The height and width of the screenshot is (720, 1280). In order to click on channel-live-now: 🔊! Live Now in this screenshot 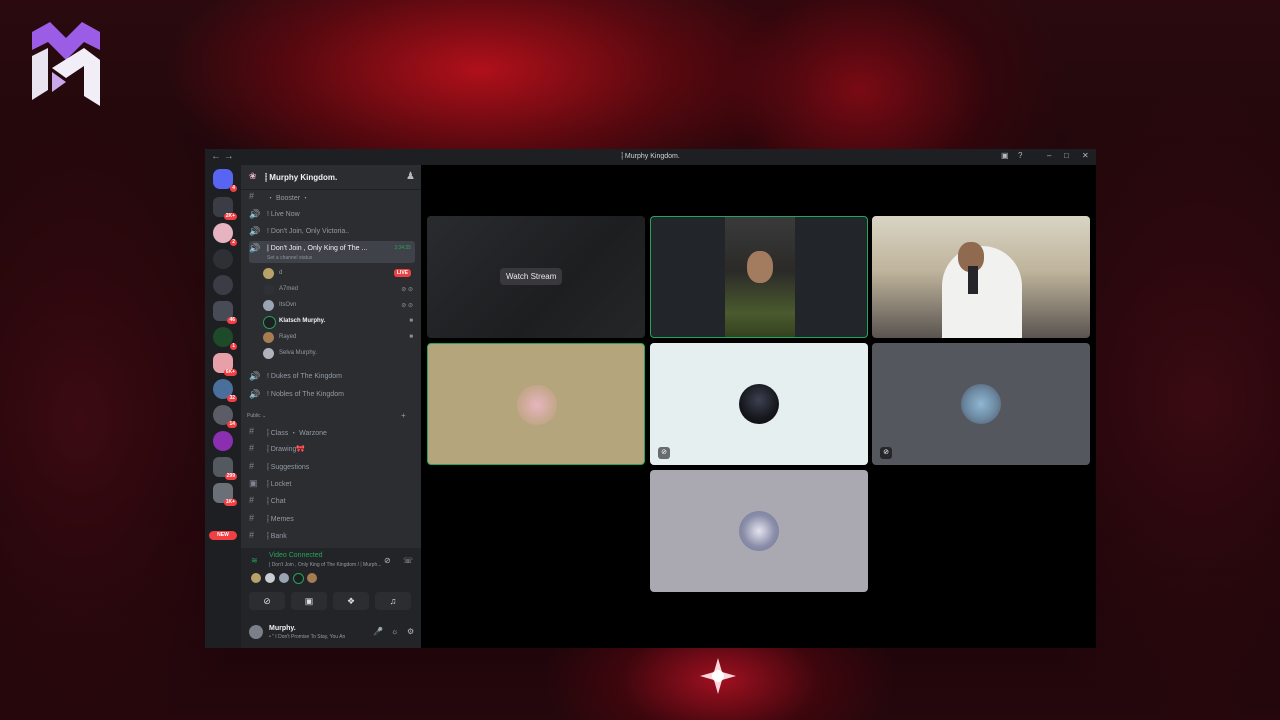, I will do `click(332, 214)`.